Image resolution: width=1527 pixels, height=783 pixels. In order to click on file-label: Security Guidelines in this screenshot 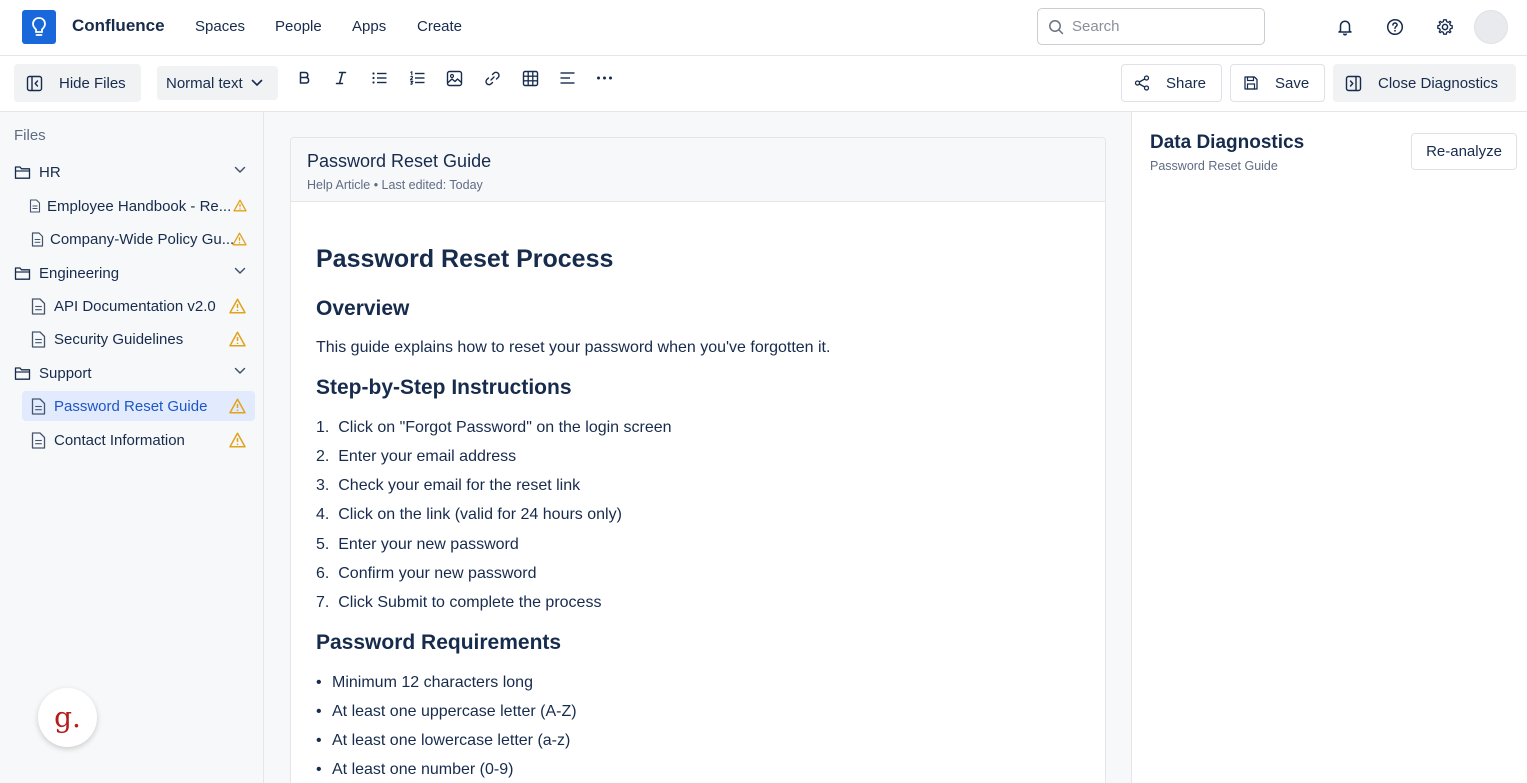, I will do `click(119, 339)`.